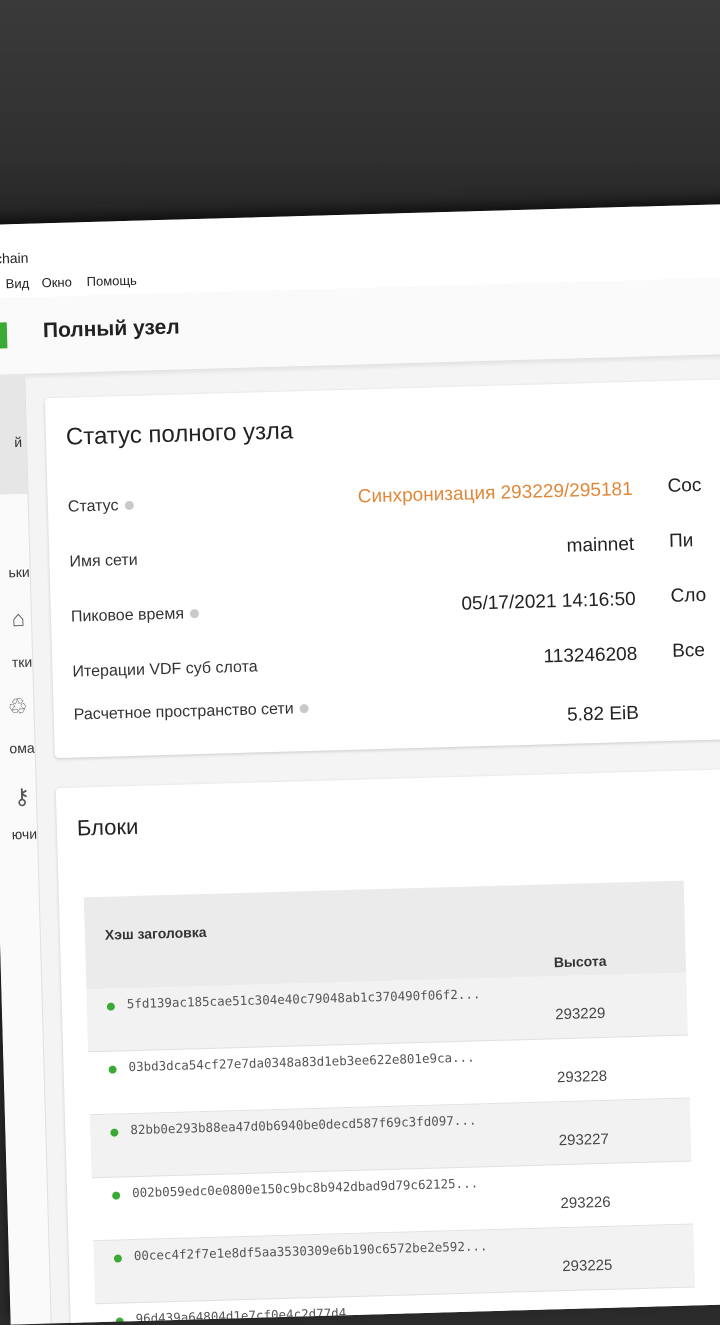 This screenshot has width=720, height=1325. What do you see at coordinates (179, 434) in the screenshot?
I see `card-title: Статус полного узла` at bounding box center [179, 434].